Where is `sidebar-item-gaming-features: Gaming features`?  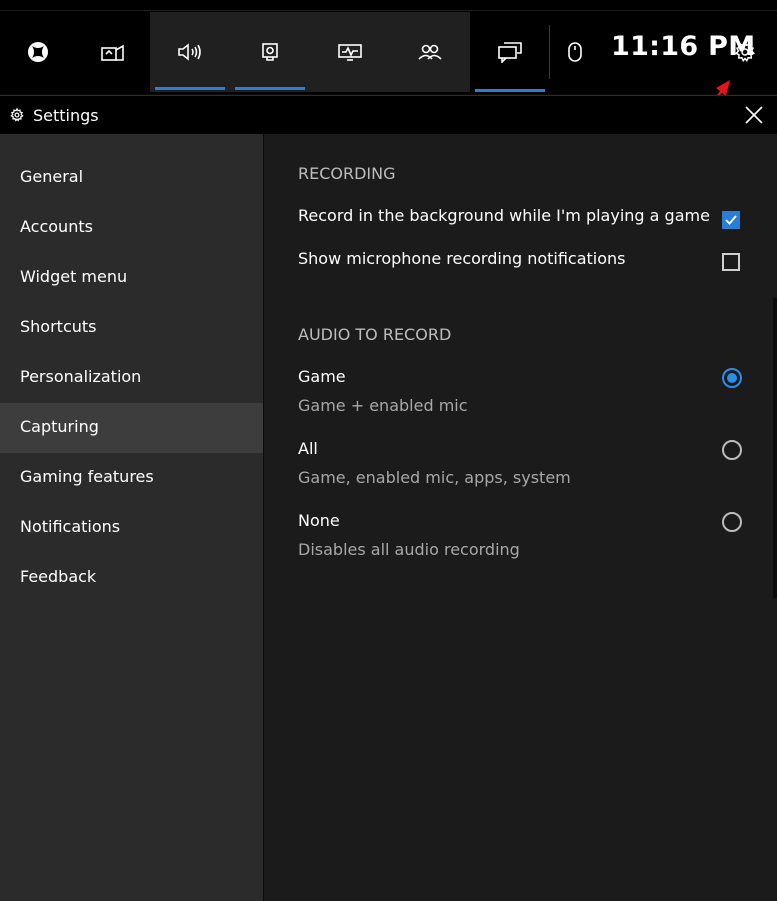
sidebar-item-gaming-features: Gaming features is located at coordinates (131, 478).